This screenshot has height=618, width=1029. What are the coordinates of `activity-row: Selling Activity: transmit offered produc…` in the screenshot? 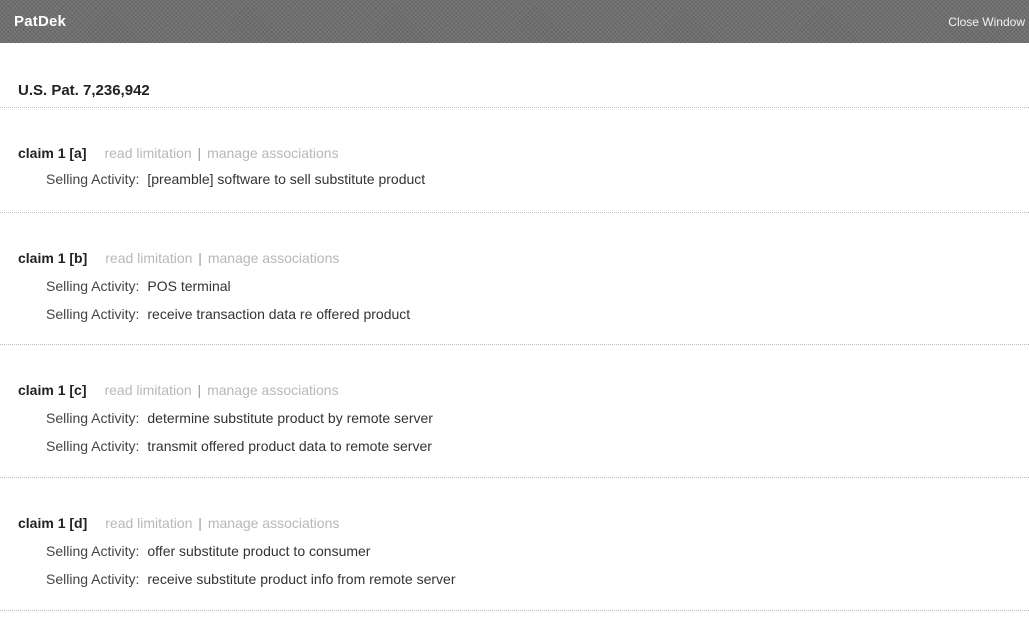 It's located at (239, 446).